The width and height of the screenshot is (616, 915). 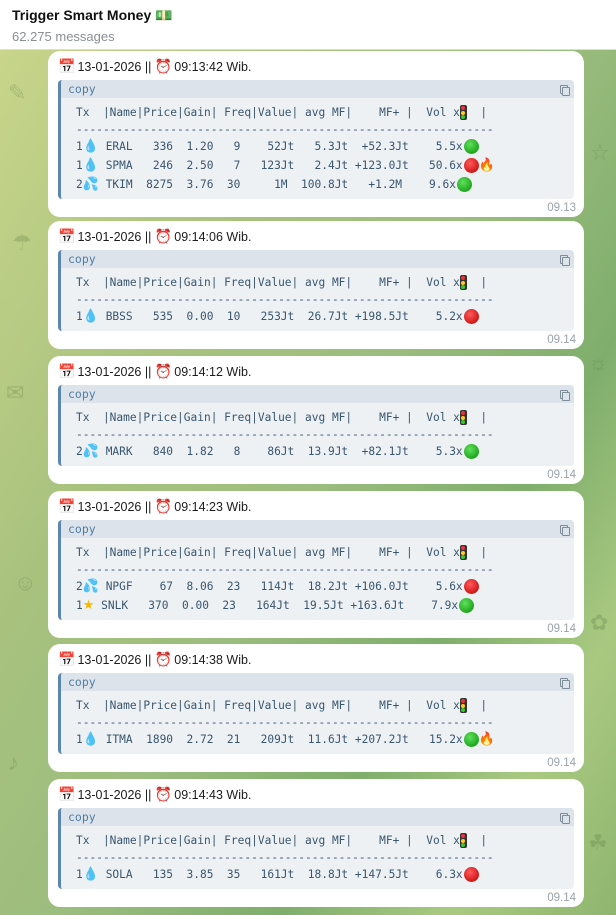 What do you see at coordinates (63, 36) in the screenshot?
I see `message-count: 62.275 messages` at bounding box center [63, 36].